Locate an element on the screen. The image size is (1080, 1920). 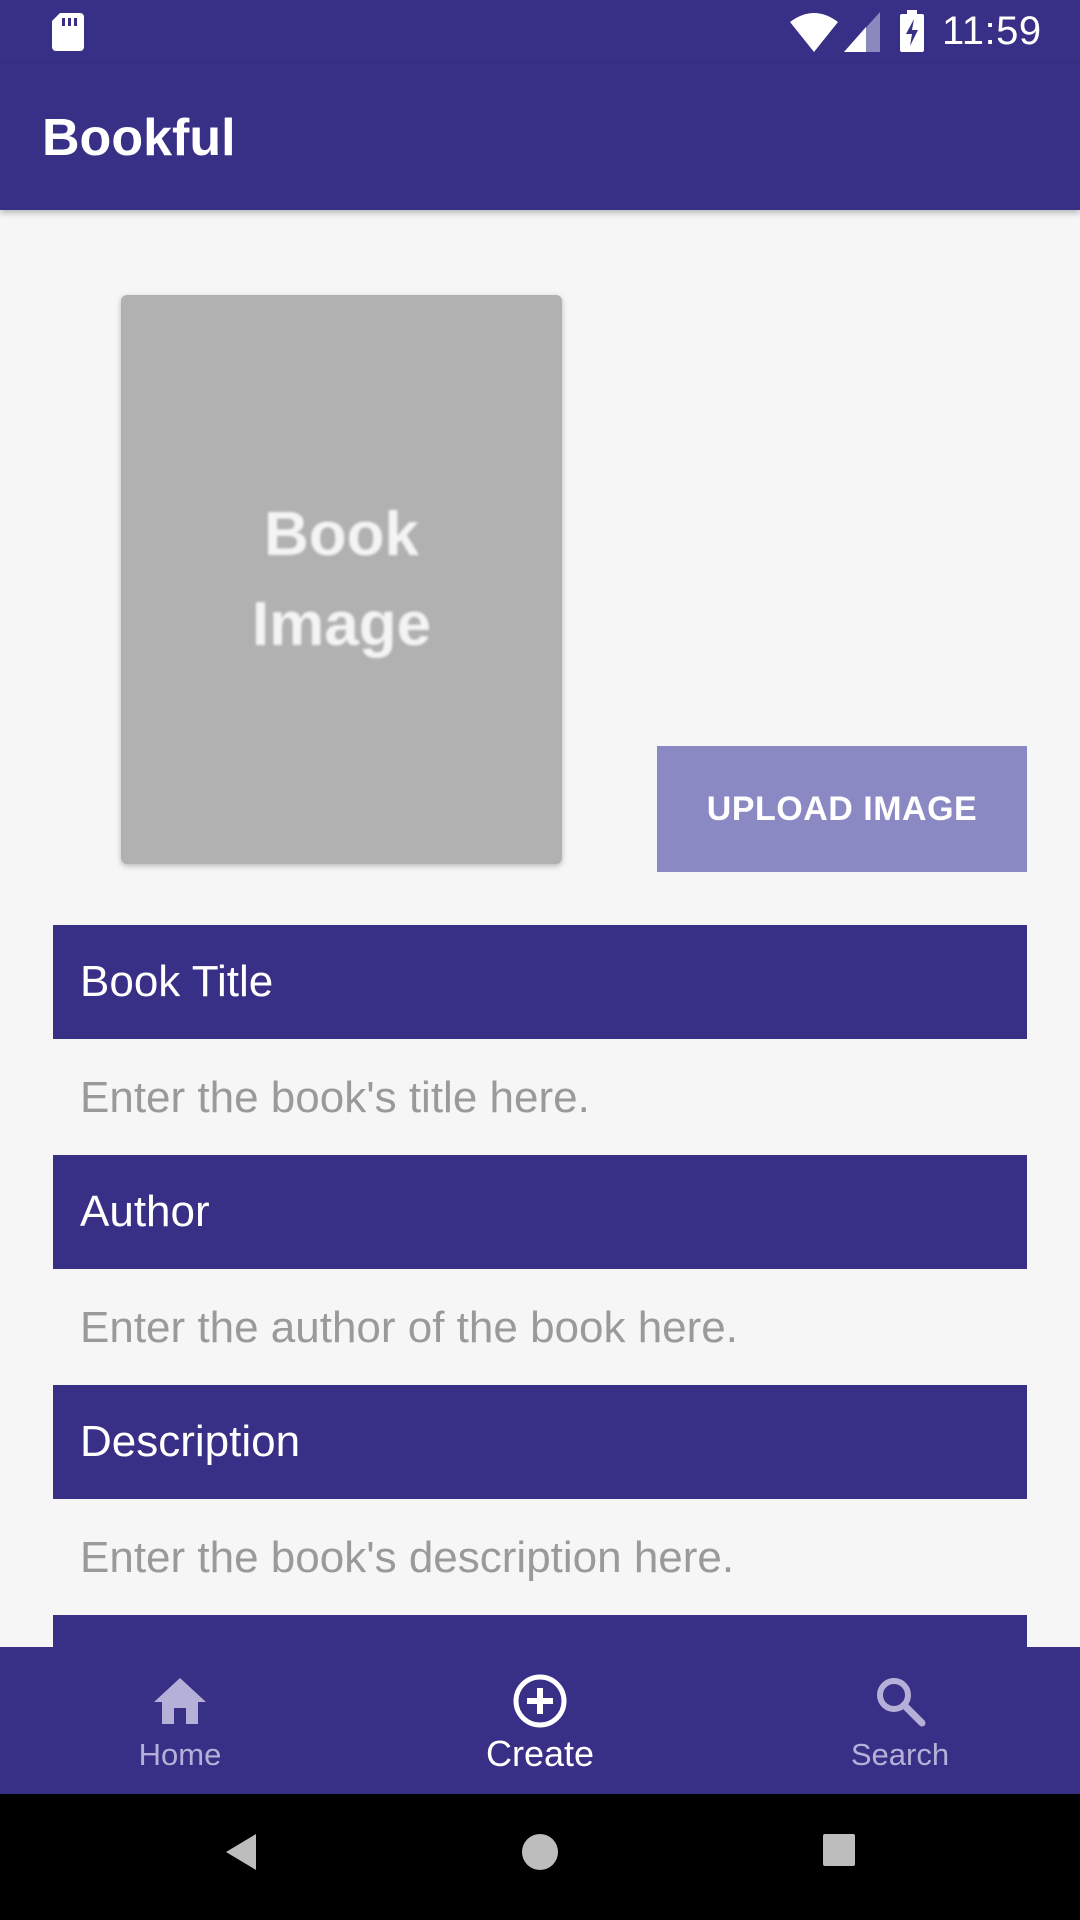
recents-icon is located at coordinates (839, 1850).